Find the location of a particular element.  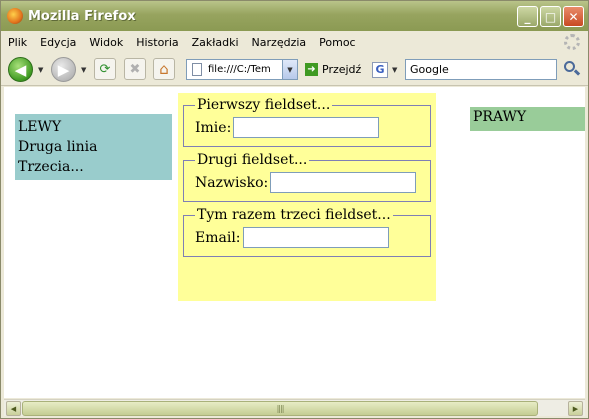

throbber-icon is located at coordinates (572, 42).